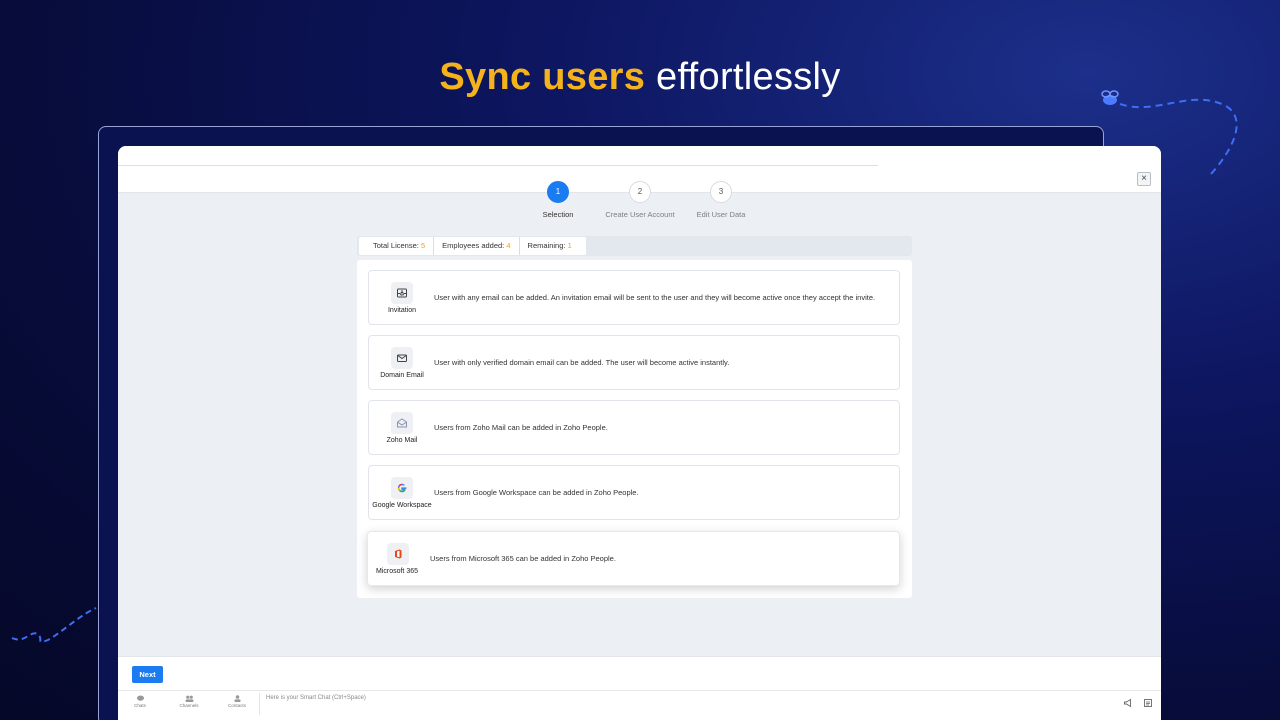 This screenshot has width=1280, height=720. I want to click on list-icon, so click(1148, 701).